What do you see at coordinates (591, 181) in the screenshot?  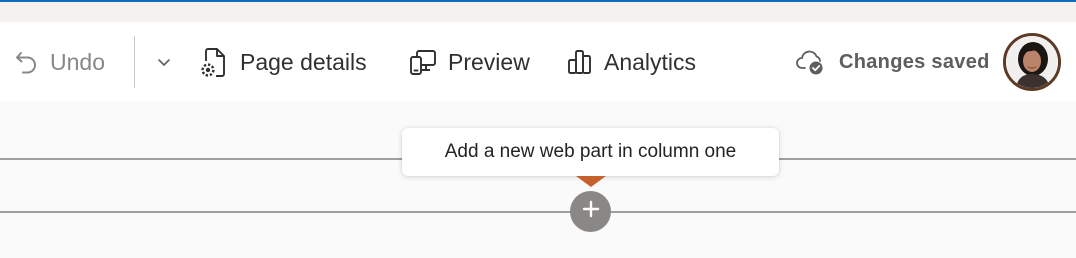 I see `tooltip-pointer` at bounding box center [591, 181].